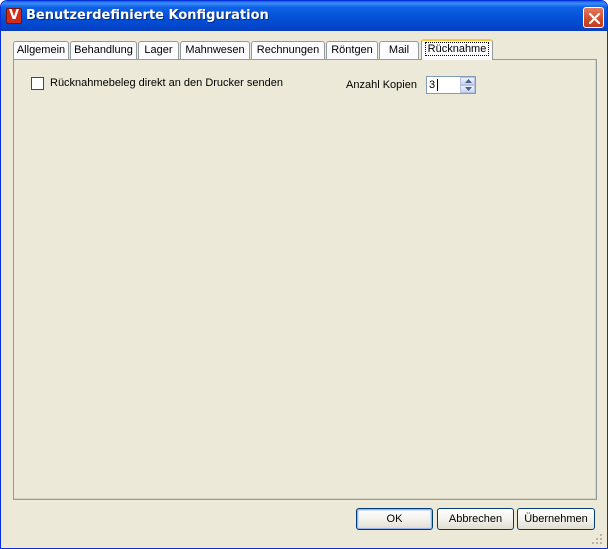 Image resolution: width=608 pixels, height=549 pixels. I want to click on arrow-down-icon, so click(468, 89).